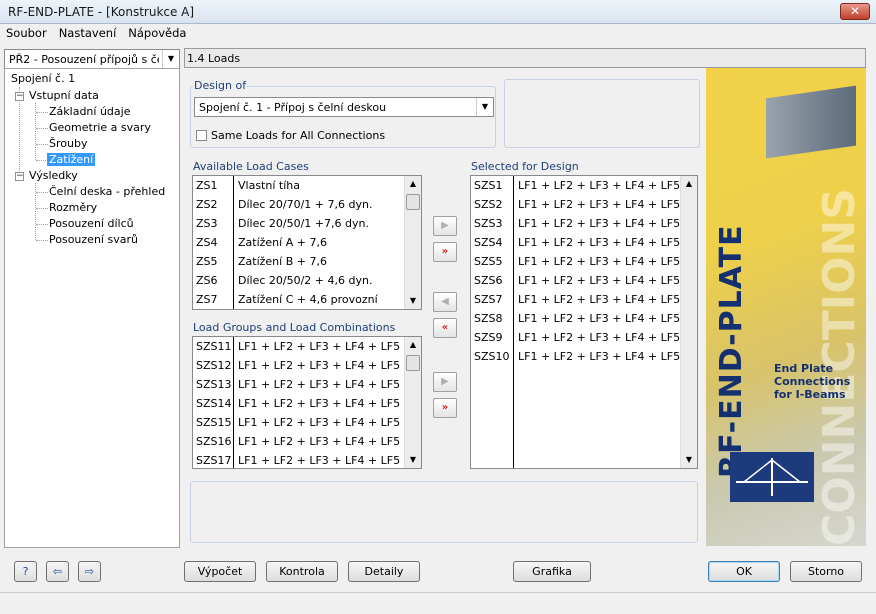  I want to click on load-id: SZS2, so click(488, 204).